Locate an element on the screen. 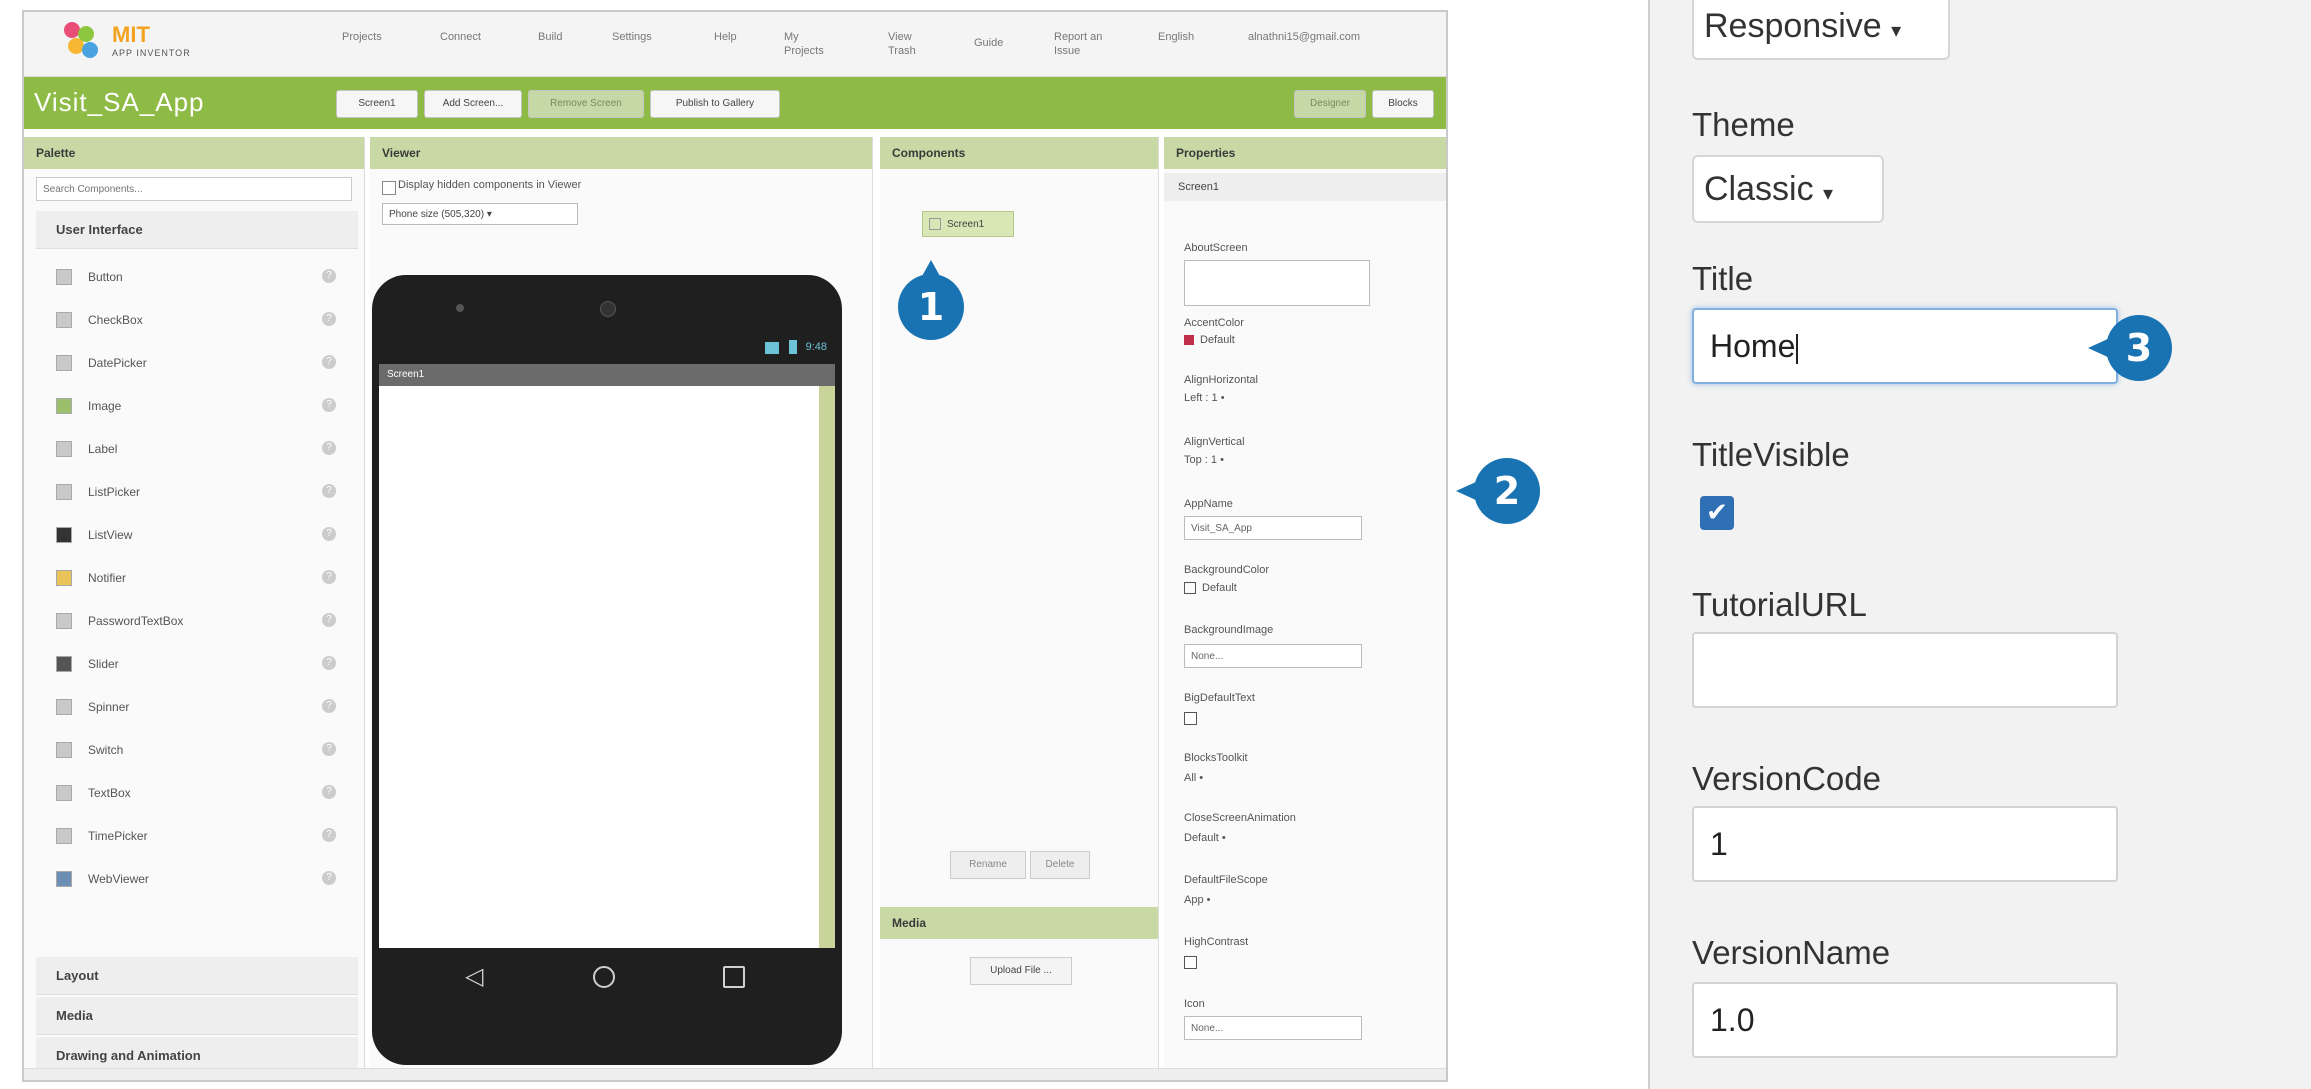  nav-view-trash: View Trash is located at coordinates (910, 44).